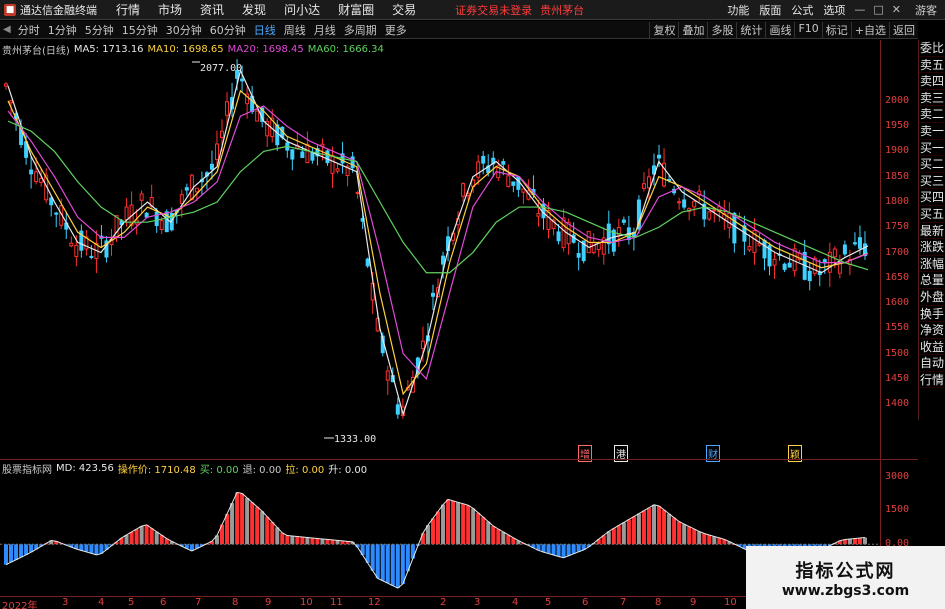  I want to click on menu-function: 功能, so click(738, 10).